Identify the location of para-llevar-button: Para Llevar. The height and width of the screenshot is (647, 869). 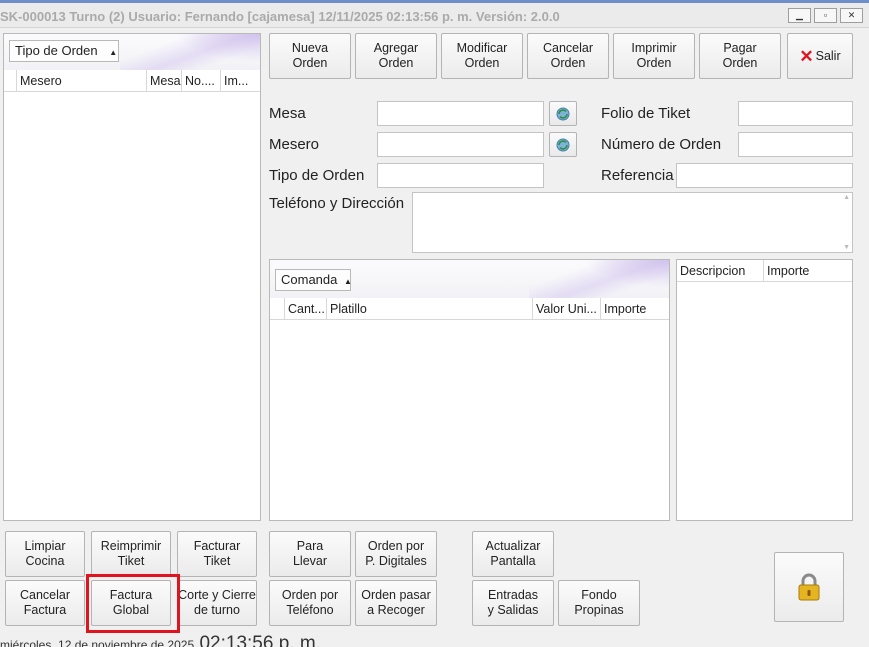
(310, 554).